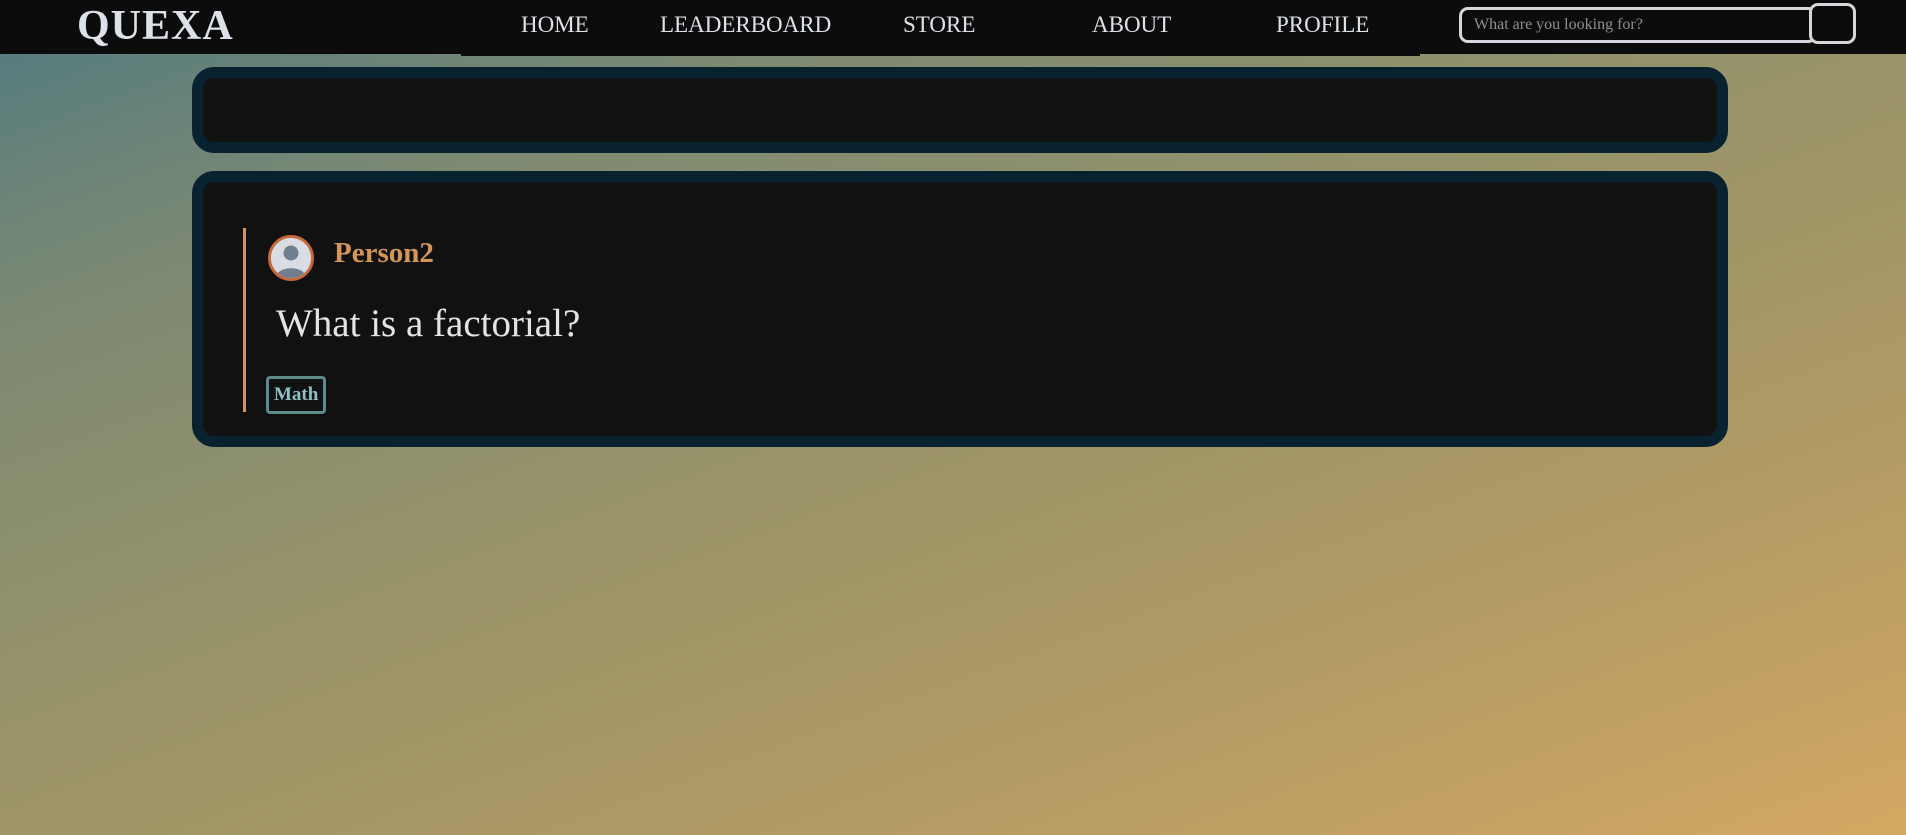 The image size is (1906, 835). What do you see at coordinates (939, 25) in the screenshot?
I see `nav-store: STORE` at bounding box center [939, 25].